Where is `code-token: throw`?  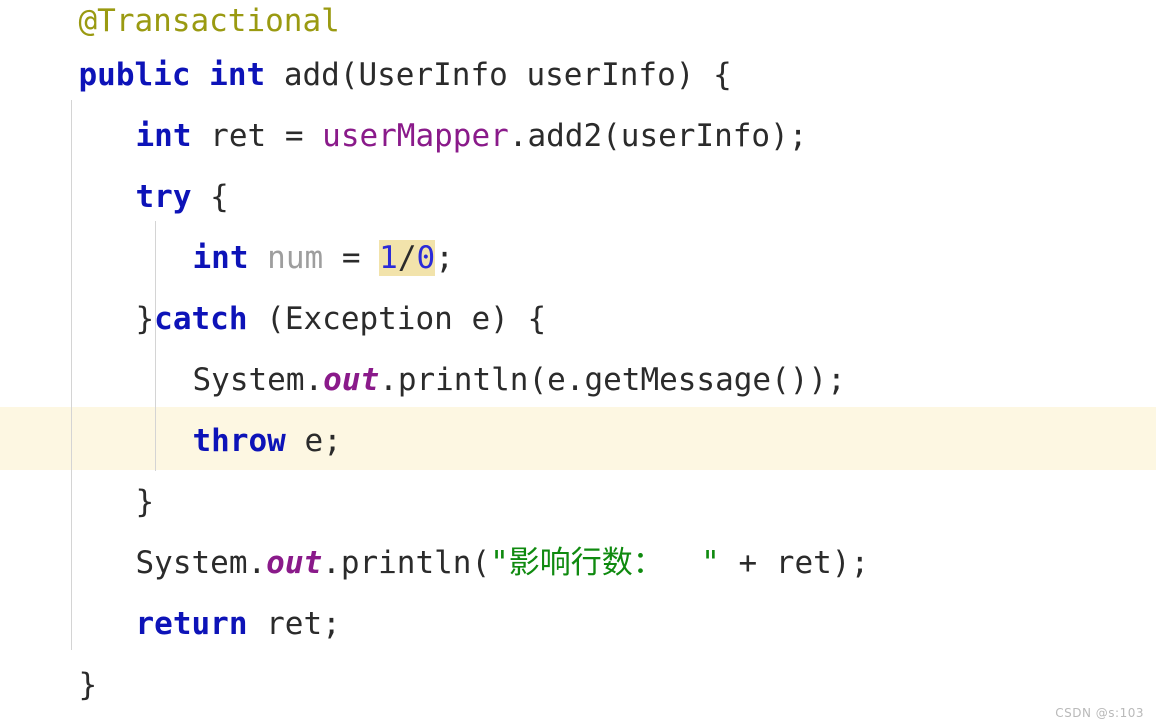
code-token: throw is located at coordinates (239, 441).